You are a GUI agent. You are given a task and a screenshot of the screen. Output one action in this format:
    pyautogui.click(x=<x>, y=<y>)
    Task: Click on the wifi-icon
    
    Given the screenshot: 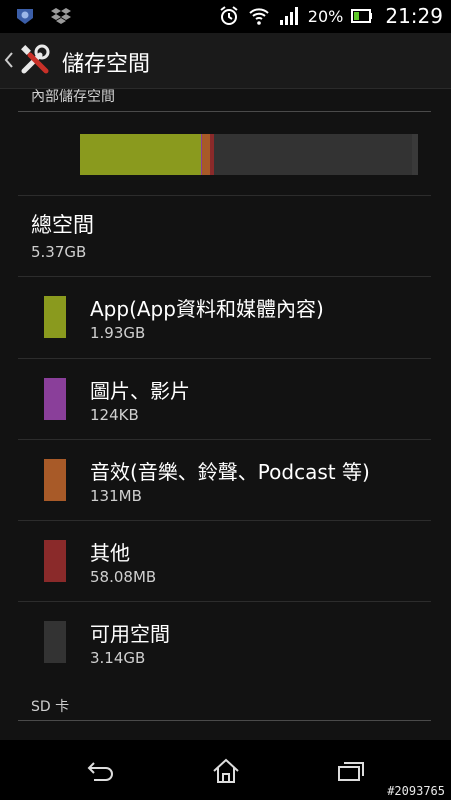 What is the action you would take?
    pyautogui.click(x=259, y=16)
    